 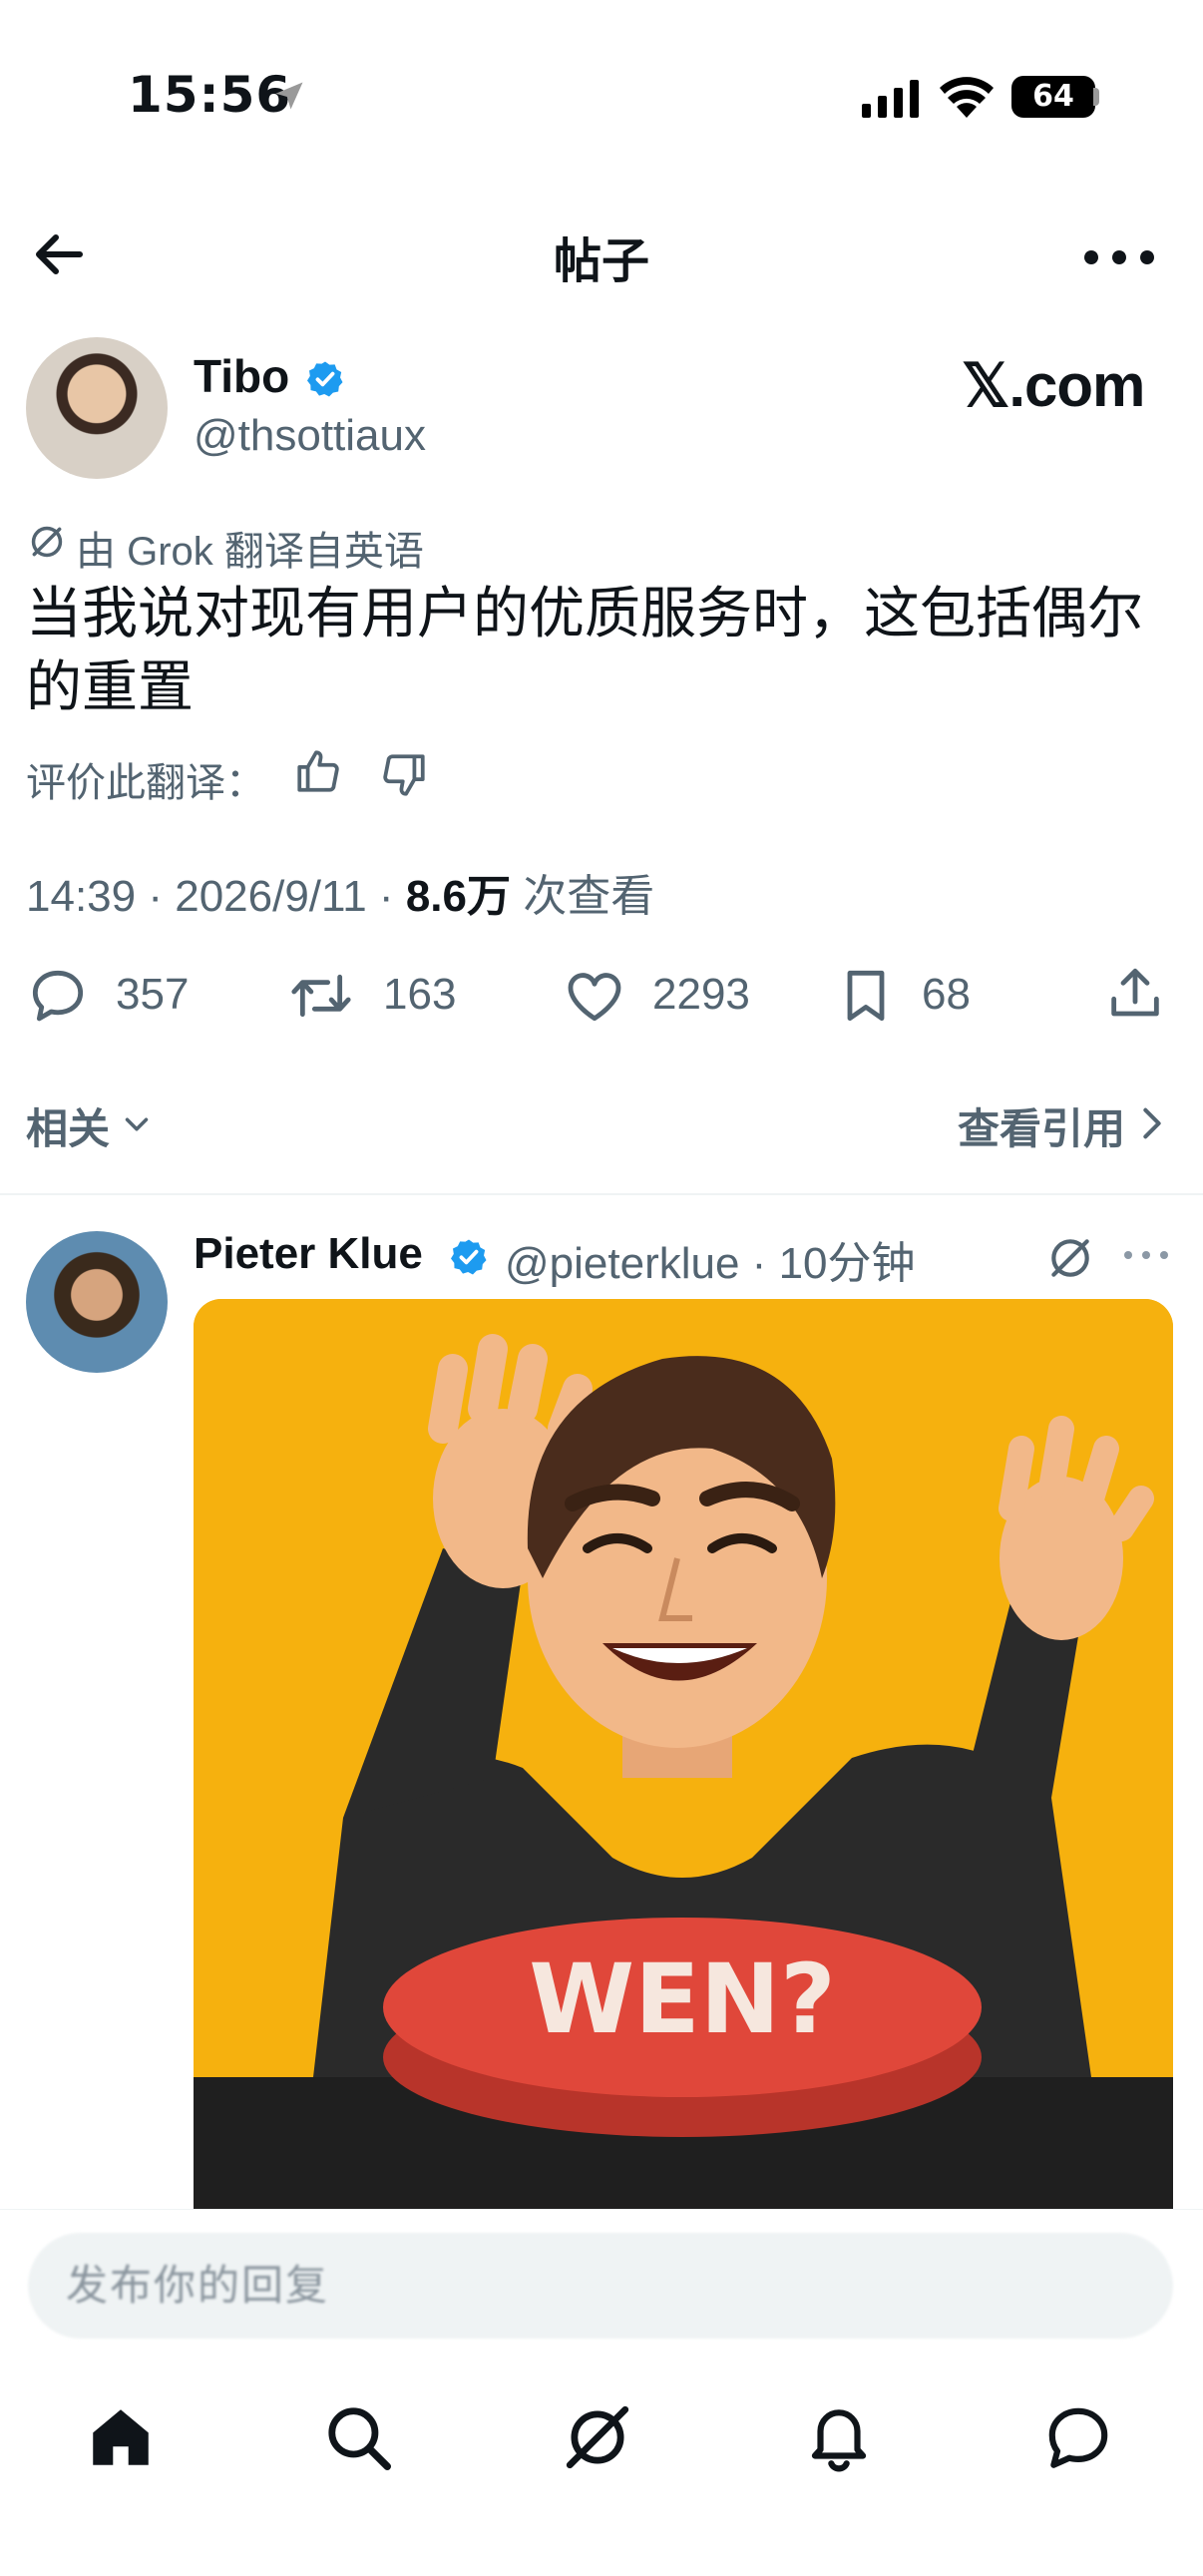 I want to click on reply-icon, so click(x=58, y=996).